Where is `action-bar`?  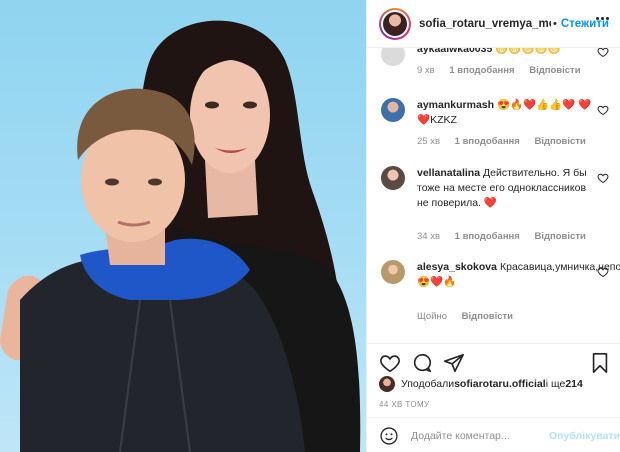
action-bar is located at coordinates (495, 363).